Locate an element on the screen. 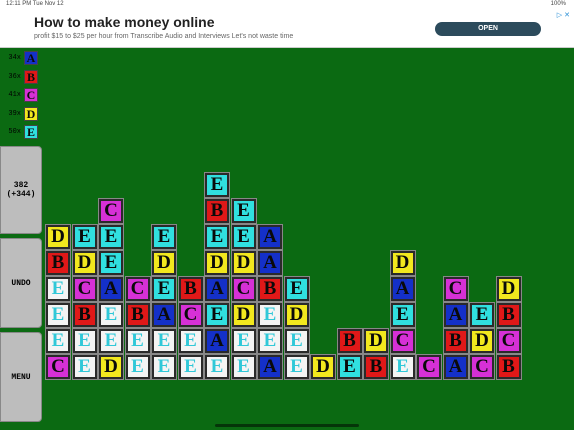  home-indicator is located at coordinates (287, 425).